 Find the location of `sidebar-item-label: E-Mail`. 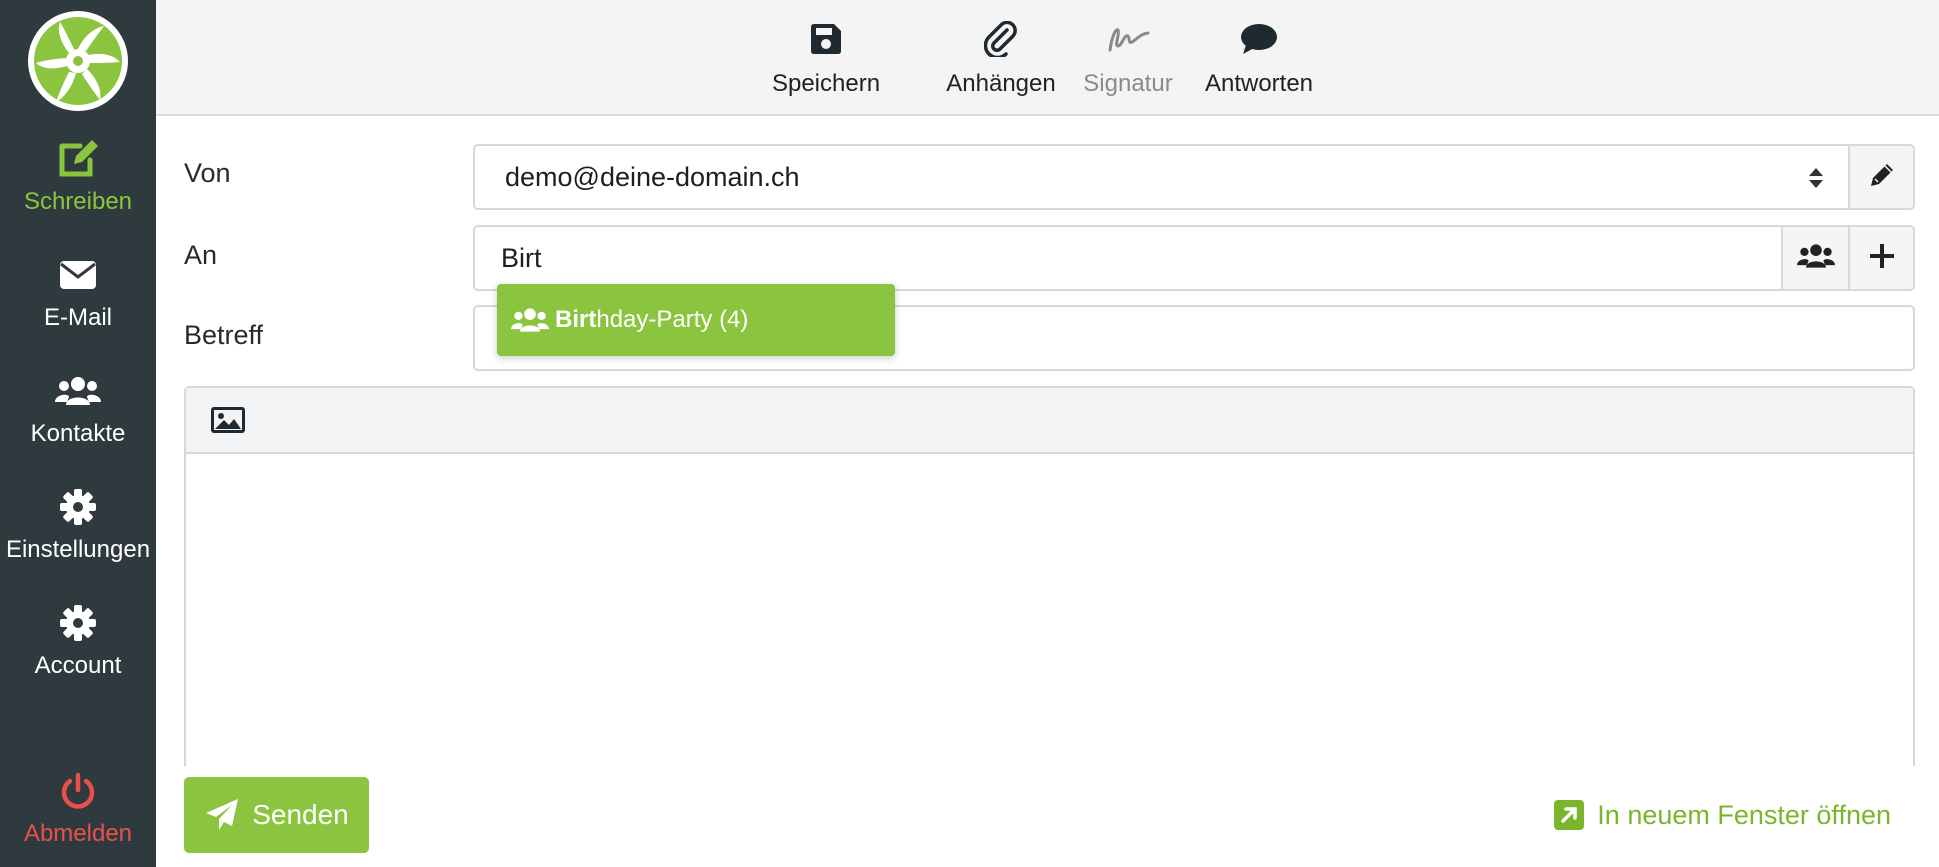

sidebar-item-label: E-Mail is located at coordinates (77, 317).